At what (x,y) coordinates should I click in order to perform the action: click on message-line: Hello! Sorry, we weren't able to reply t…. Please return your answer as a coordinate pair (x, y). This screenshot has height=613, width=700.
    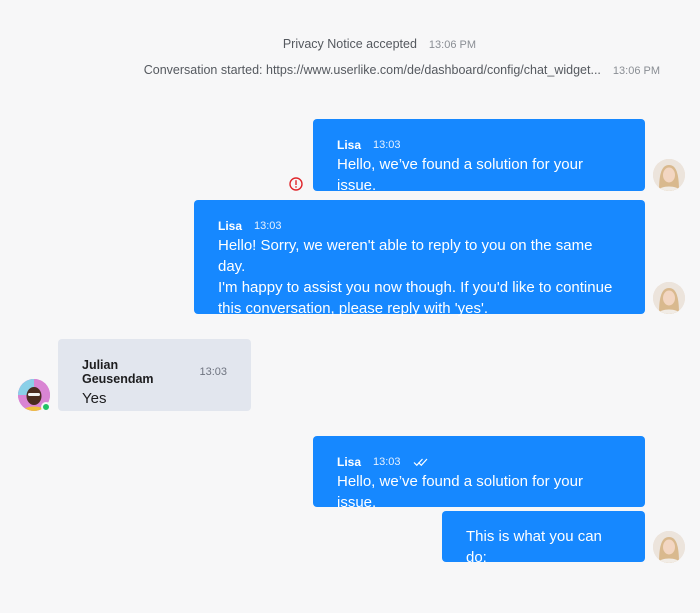
    Looking at the image, I should click on (405, 256).